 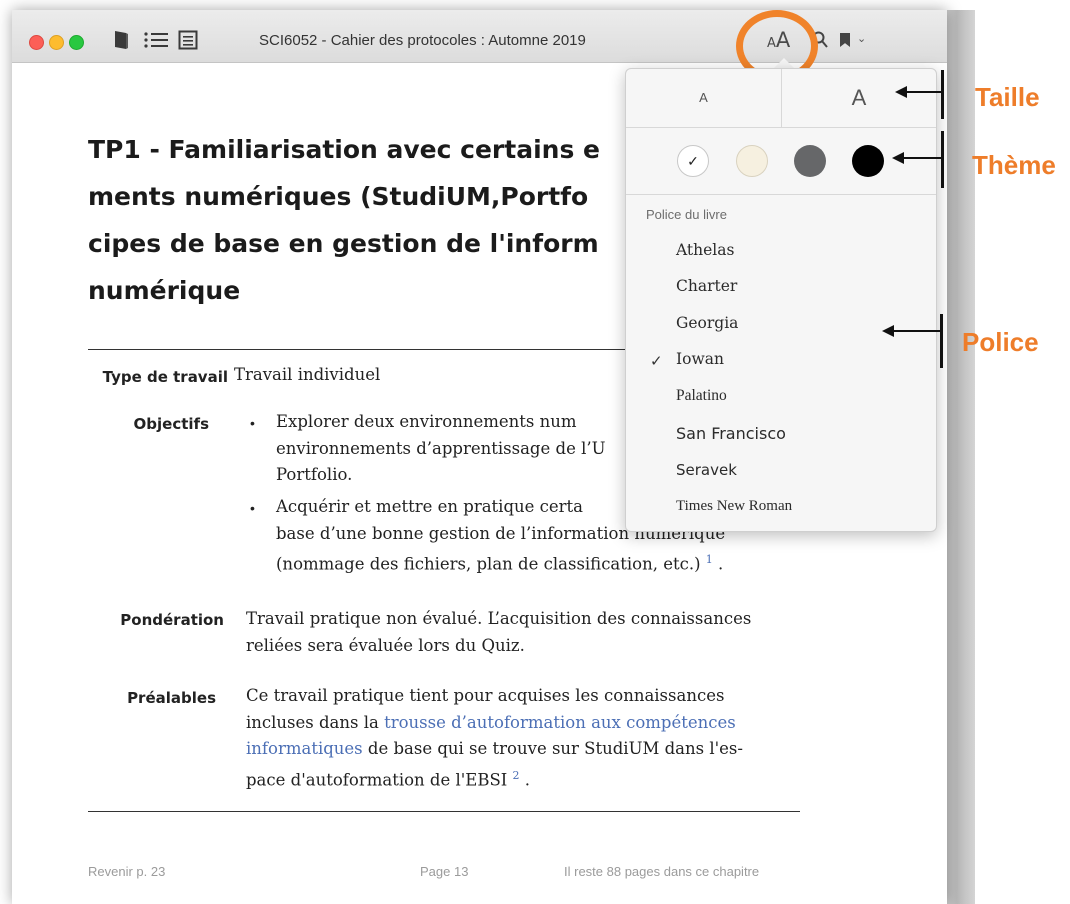 I want to click on text-line: Portfolio., so click(x=314, y=474).